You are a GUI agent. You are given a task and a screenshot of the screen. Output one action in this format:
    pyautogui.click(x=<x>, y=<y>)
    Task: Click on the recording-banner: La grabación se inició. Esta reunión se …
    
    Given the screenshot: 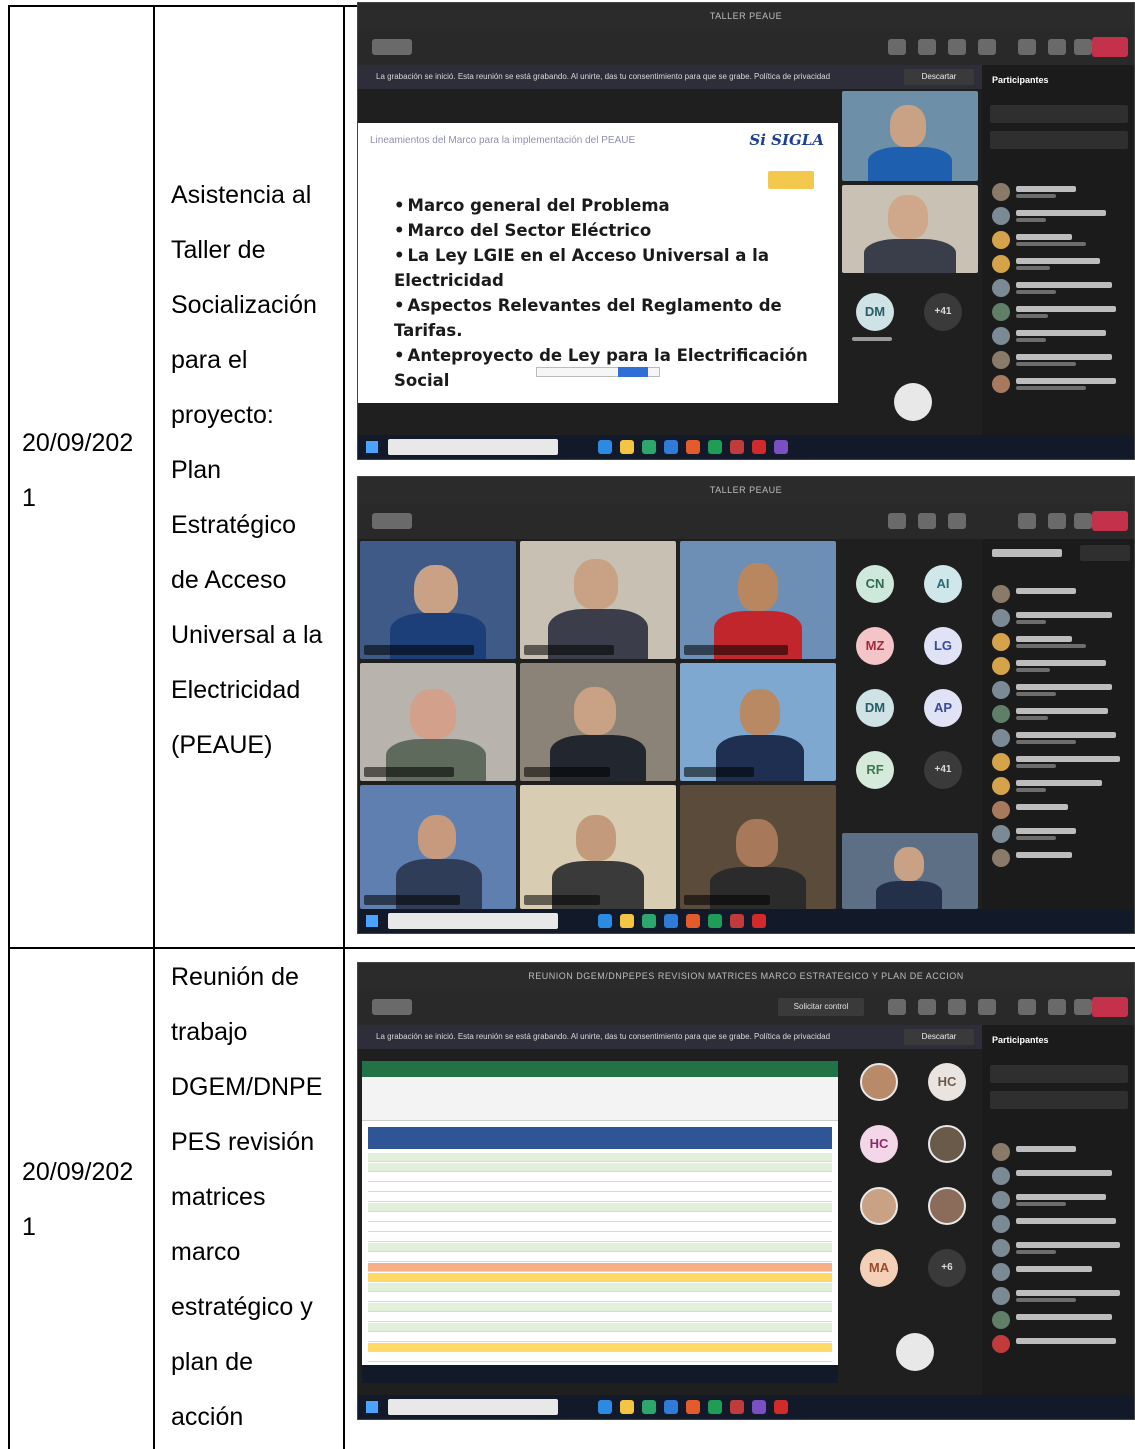 What is the action you would take?
    pyautogui.click(x=670, y=1037)
    